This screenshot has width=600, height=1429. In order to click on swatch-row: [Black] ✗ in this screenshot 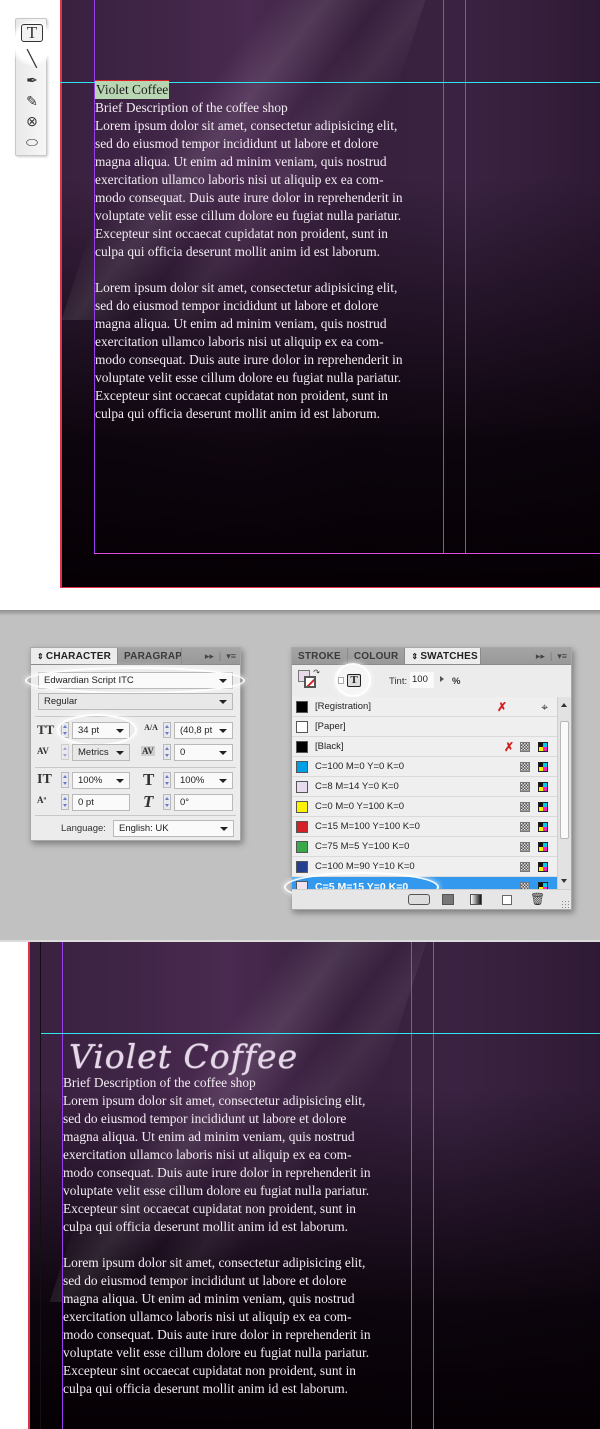, I will do `click(424, 747)`.